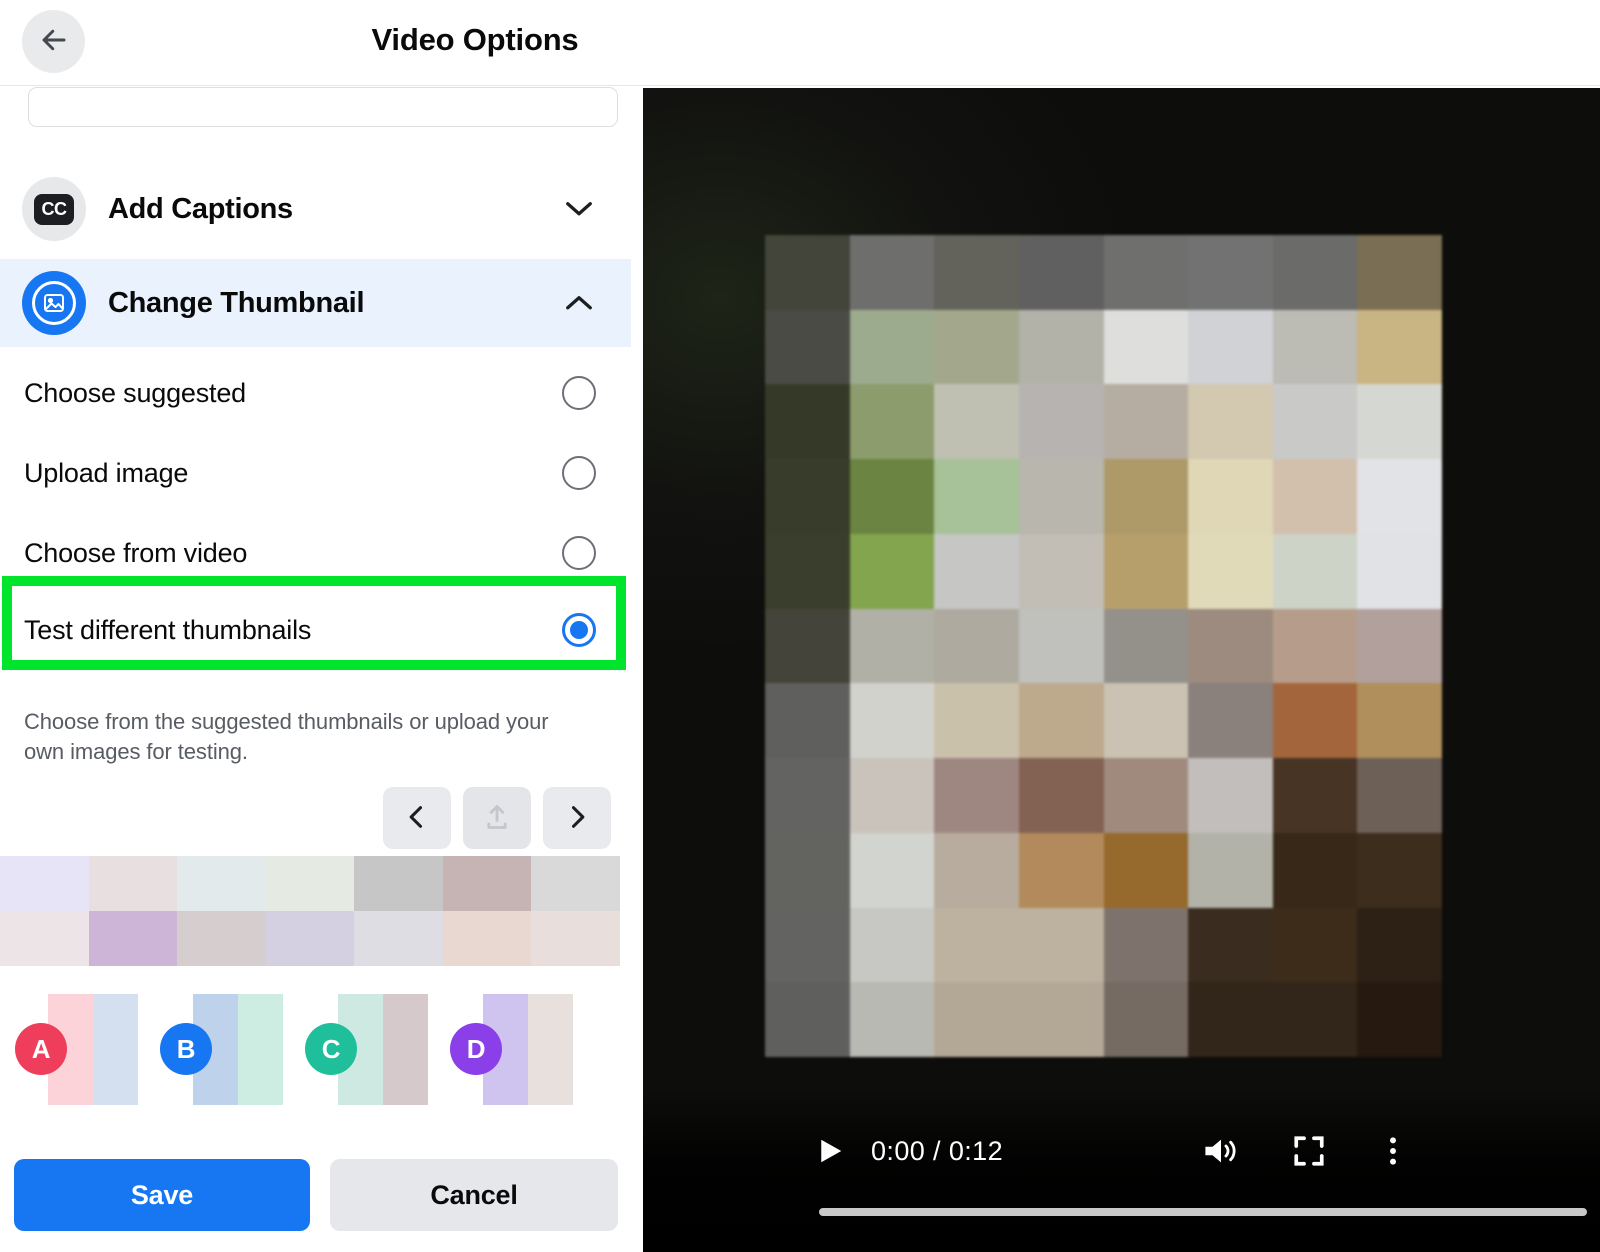 Image resolution: width=1600 pixels, height=1252 pixels. What do you see at coordinates (417, 818) in the screenshot?
I see `previous-thumbnail-button` at bounding box center [417, 818].